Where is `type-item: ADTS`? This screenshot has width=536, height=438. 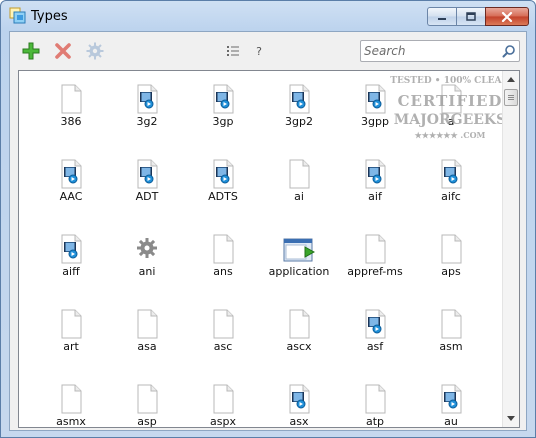
type-item: ADTS is located at coordinates (223, 187).